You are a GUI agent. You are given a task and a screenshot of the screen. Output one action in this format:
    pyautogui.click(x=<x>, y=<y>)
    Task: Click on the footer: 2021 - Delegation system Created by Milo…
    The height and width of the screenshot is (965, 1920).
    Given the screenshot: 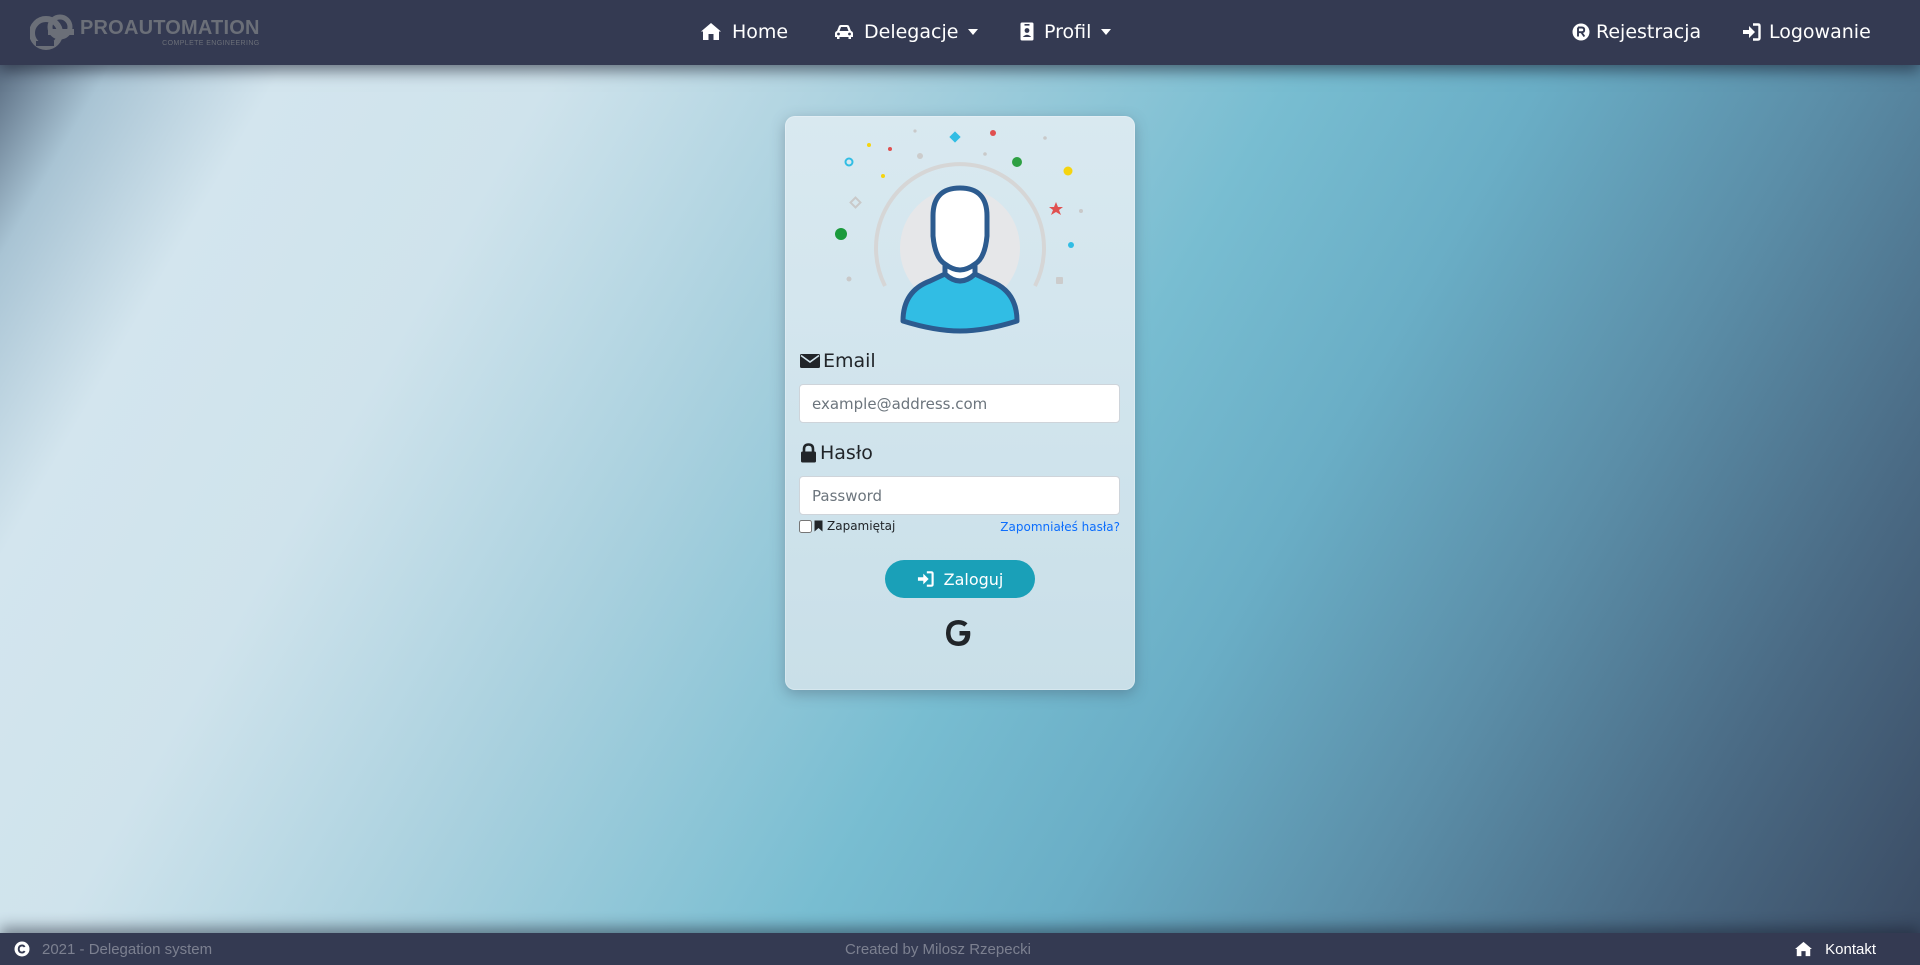 What is the action you would take?
    pyautogui.click(x=960, y=949)
    